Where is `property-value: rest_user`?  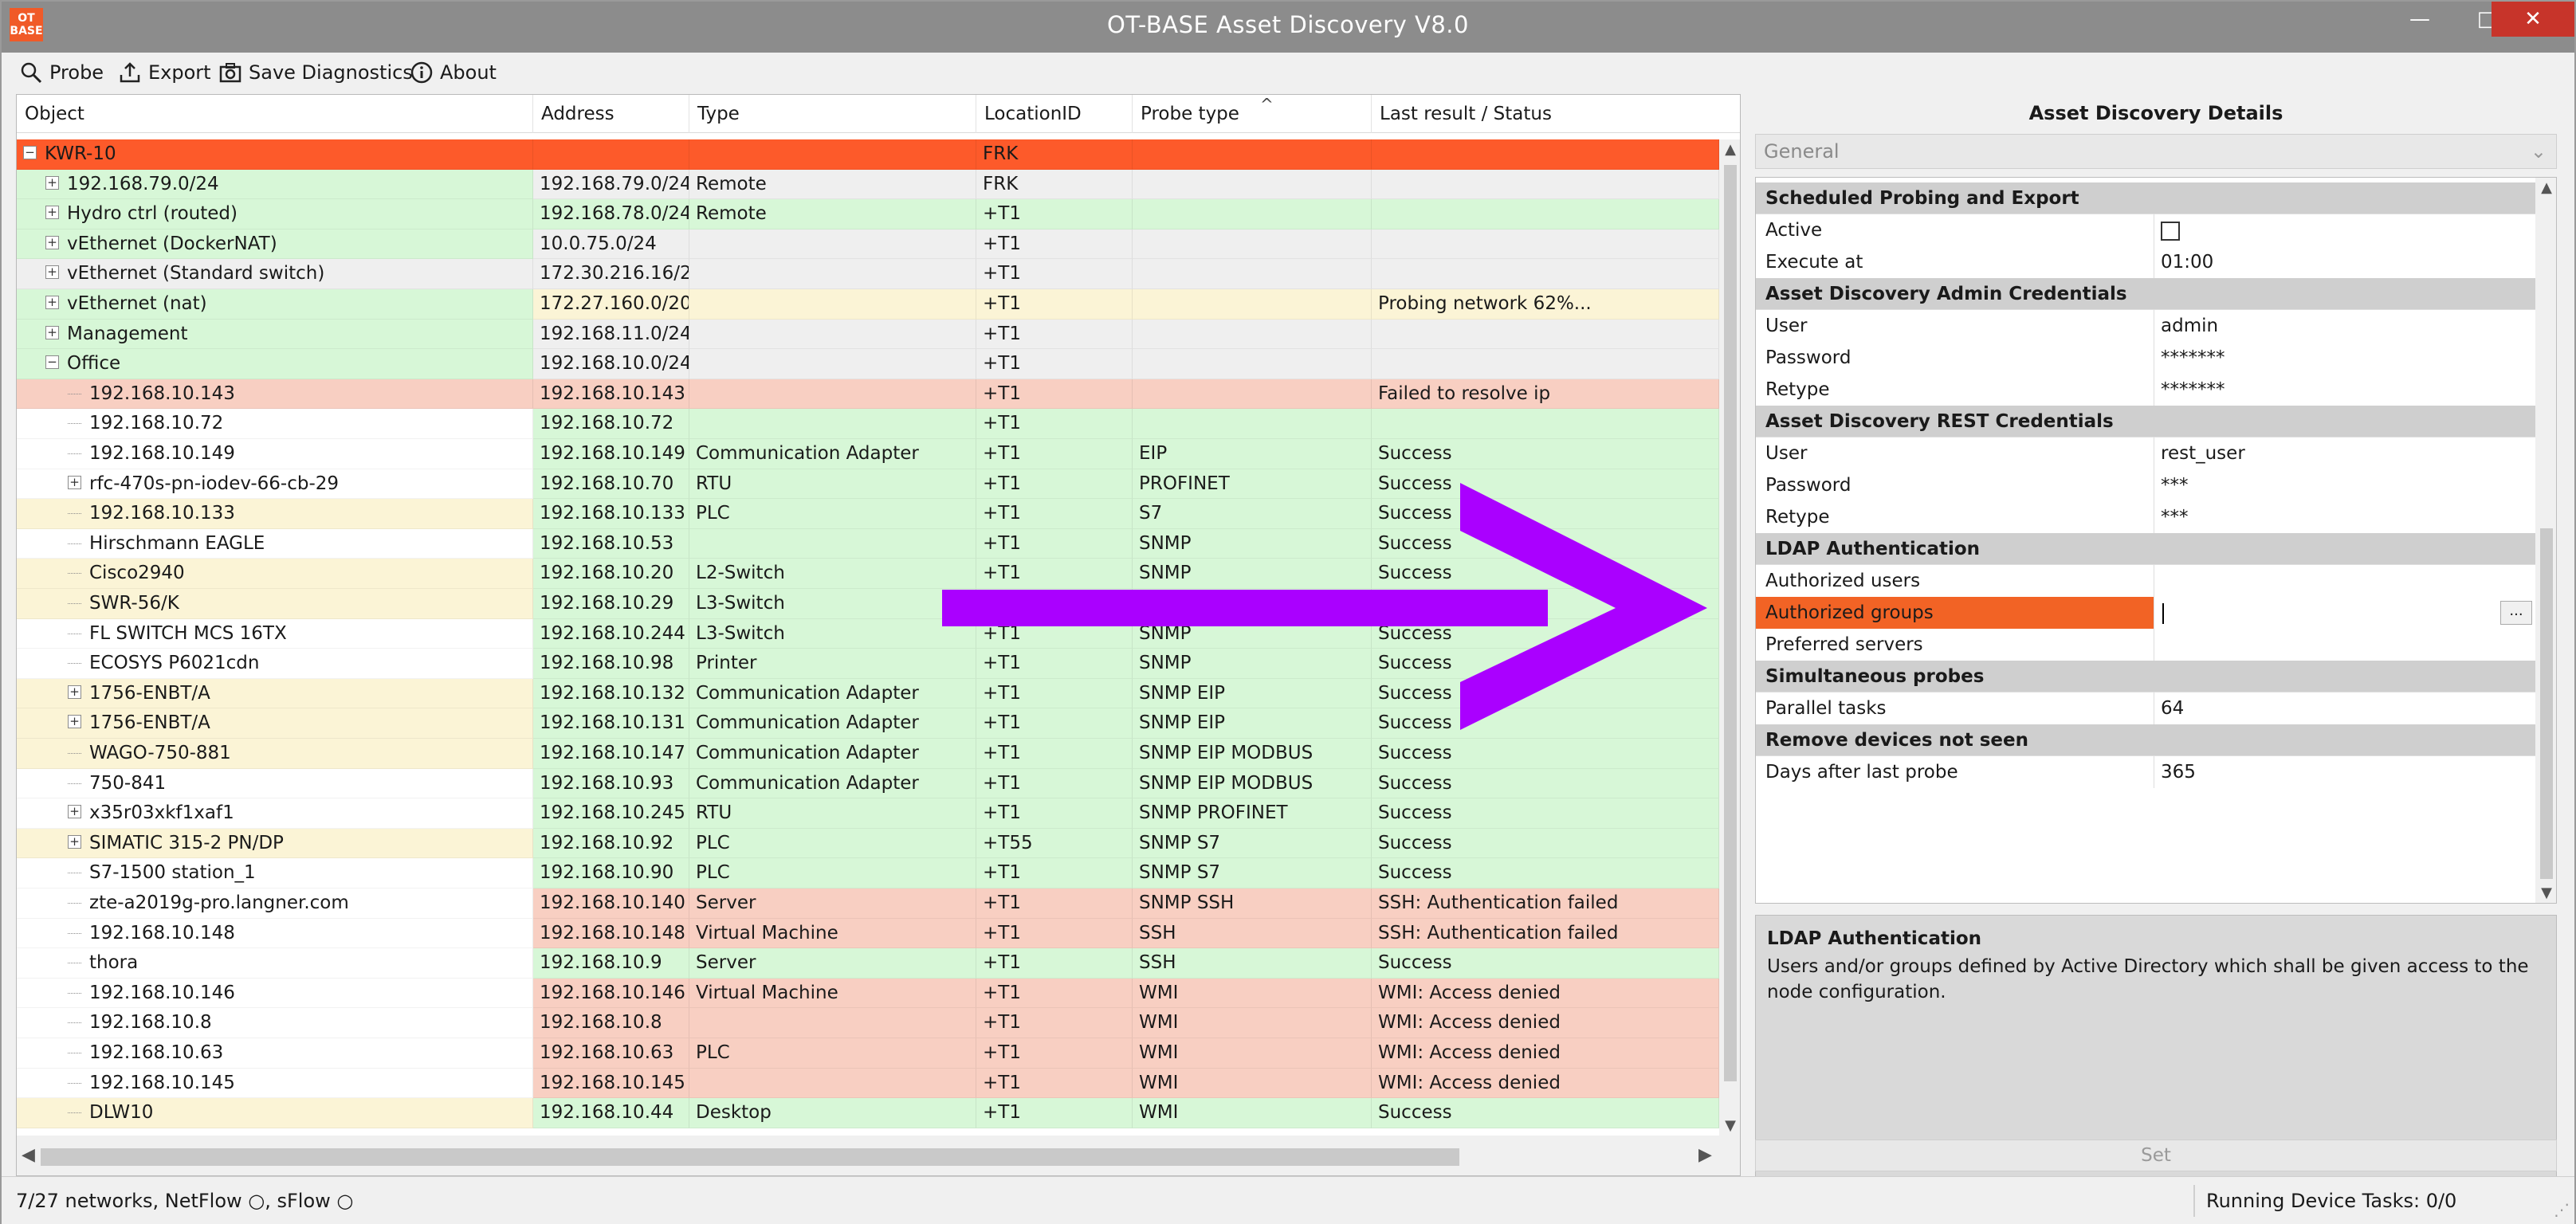
property-value: rest_user is located at coordinates (2344, 453).